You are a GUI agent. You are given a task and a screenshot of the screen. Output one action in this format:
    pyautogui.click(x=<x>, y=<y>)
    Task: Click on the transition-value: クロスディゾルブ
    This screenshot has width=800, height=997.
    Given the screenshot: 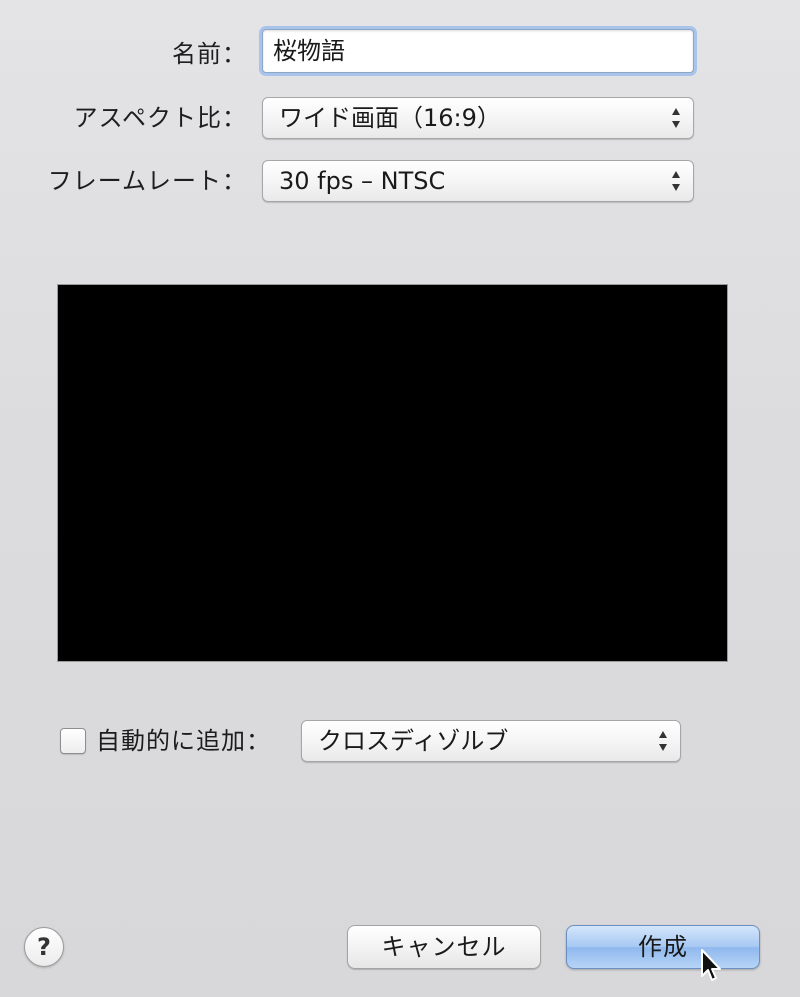 What is the action you would take?
    pyautogui.click(x=413, y=741)
    